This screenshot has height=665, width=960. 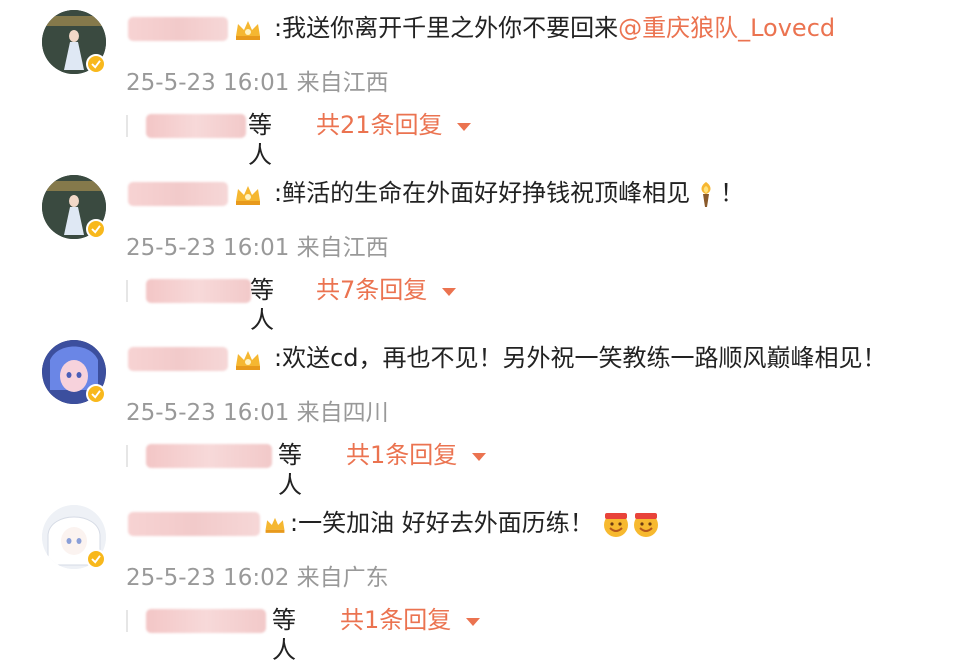 I want to click on comment-location: 来自广东, so click(x=342, y=578).